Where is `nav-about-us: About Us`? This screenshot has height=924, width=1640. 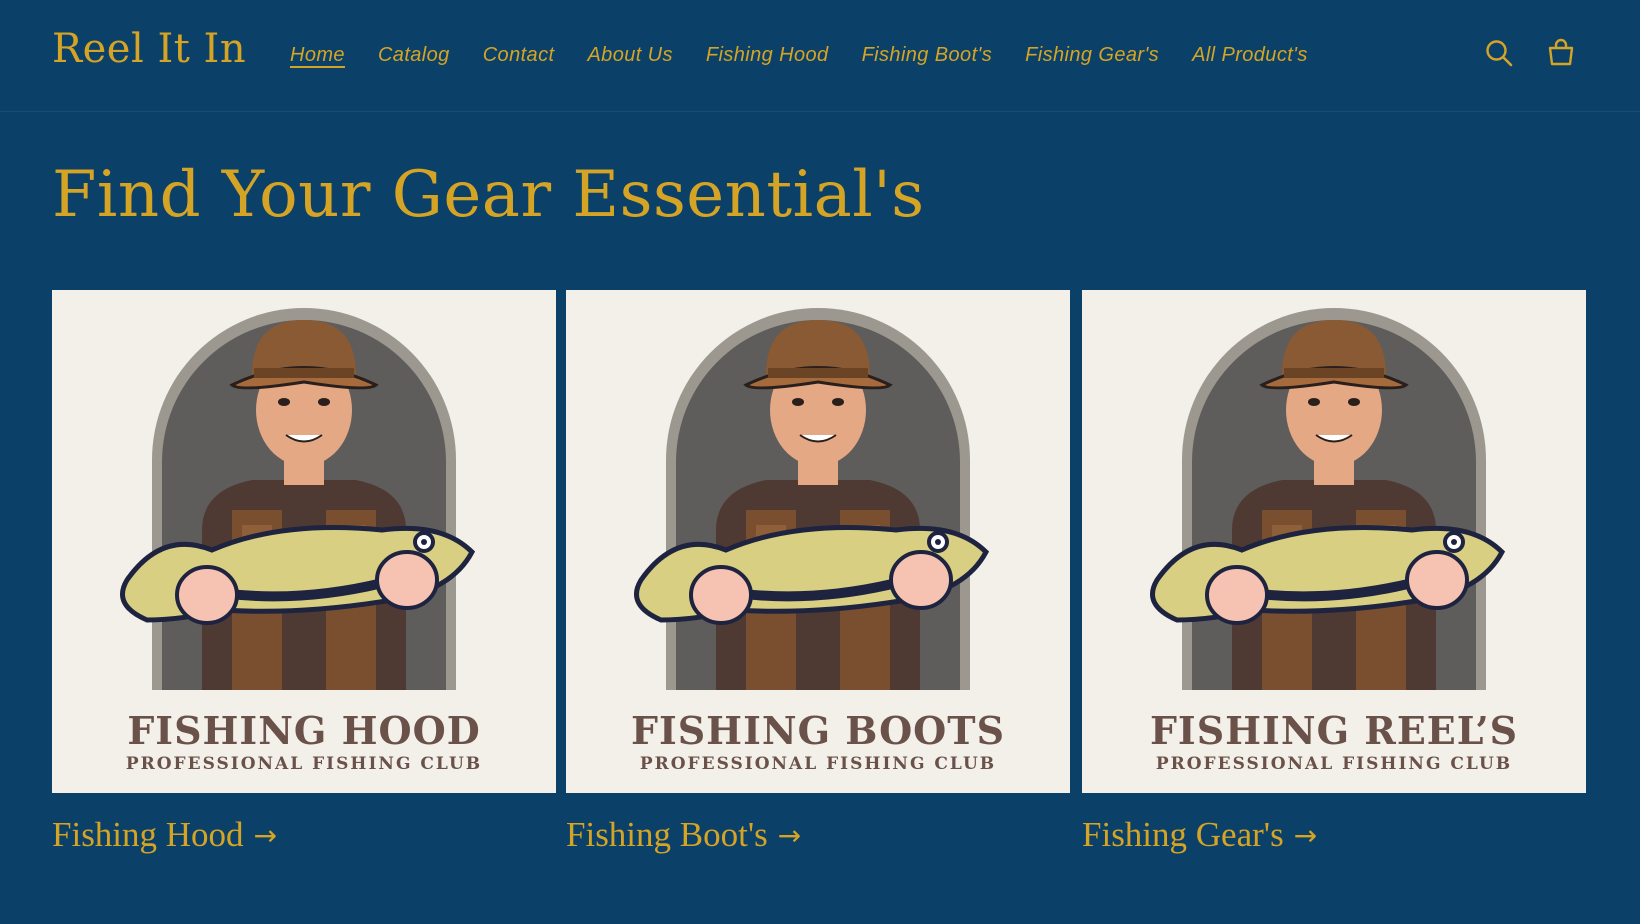 nav-about-us: About Us is located at coordinates (629, 55).